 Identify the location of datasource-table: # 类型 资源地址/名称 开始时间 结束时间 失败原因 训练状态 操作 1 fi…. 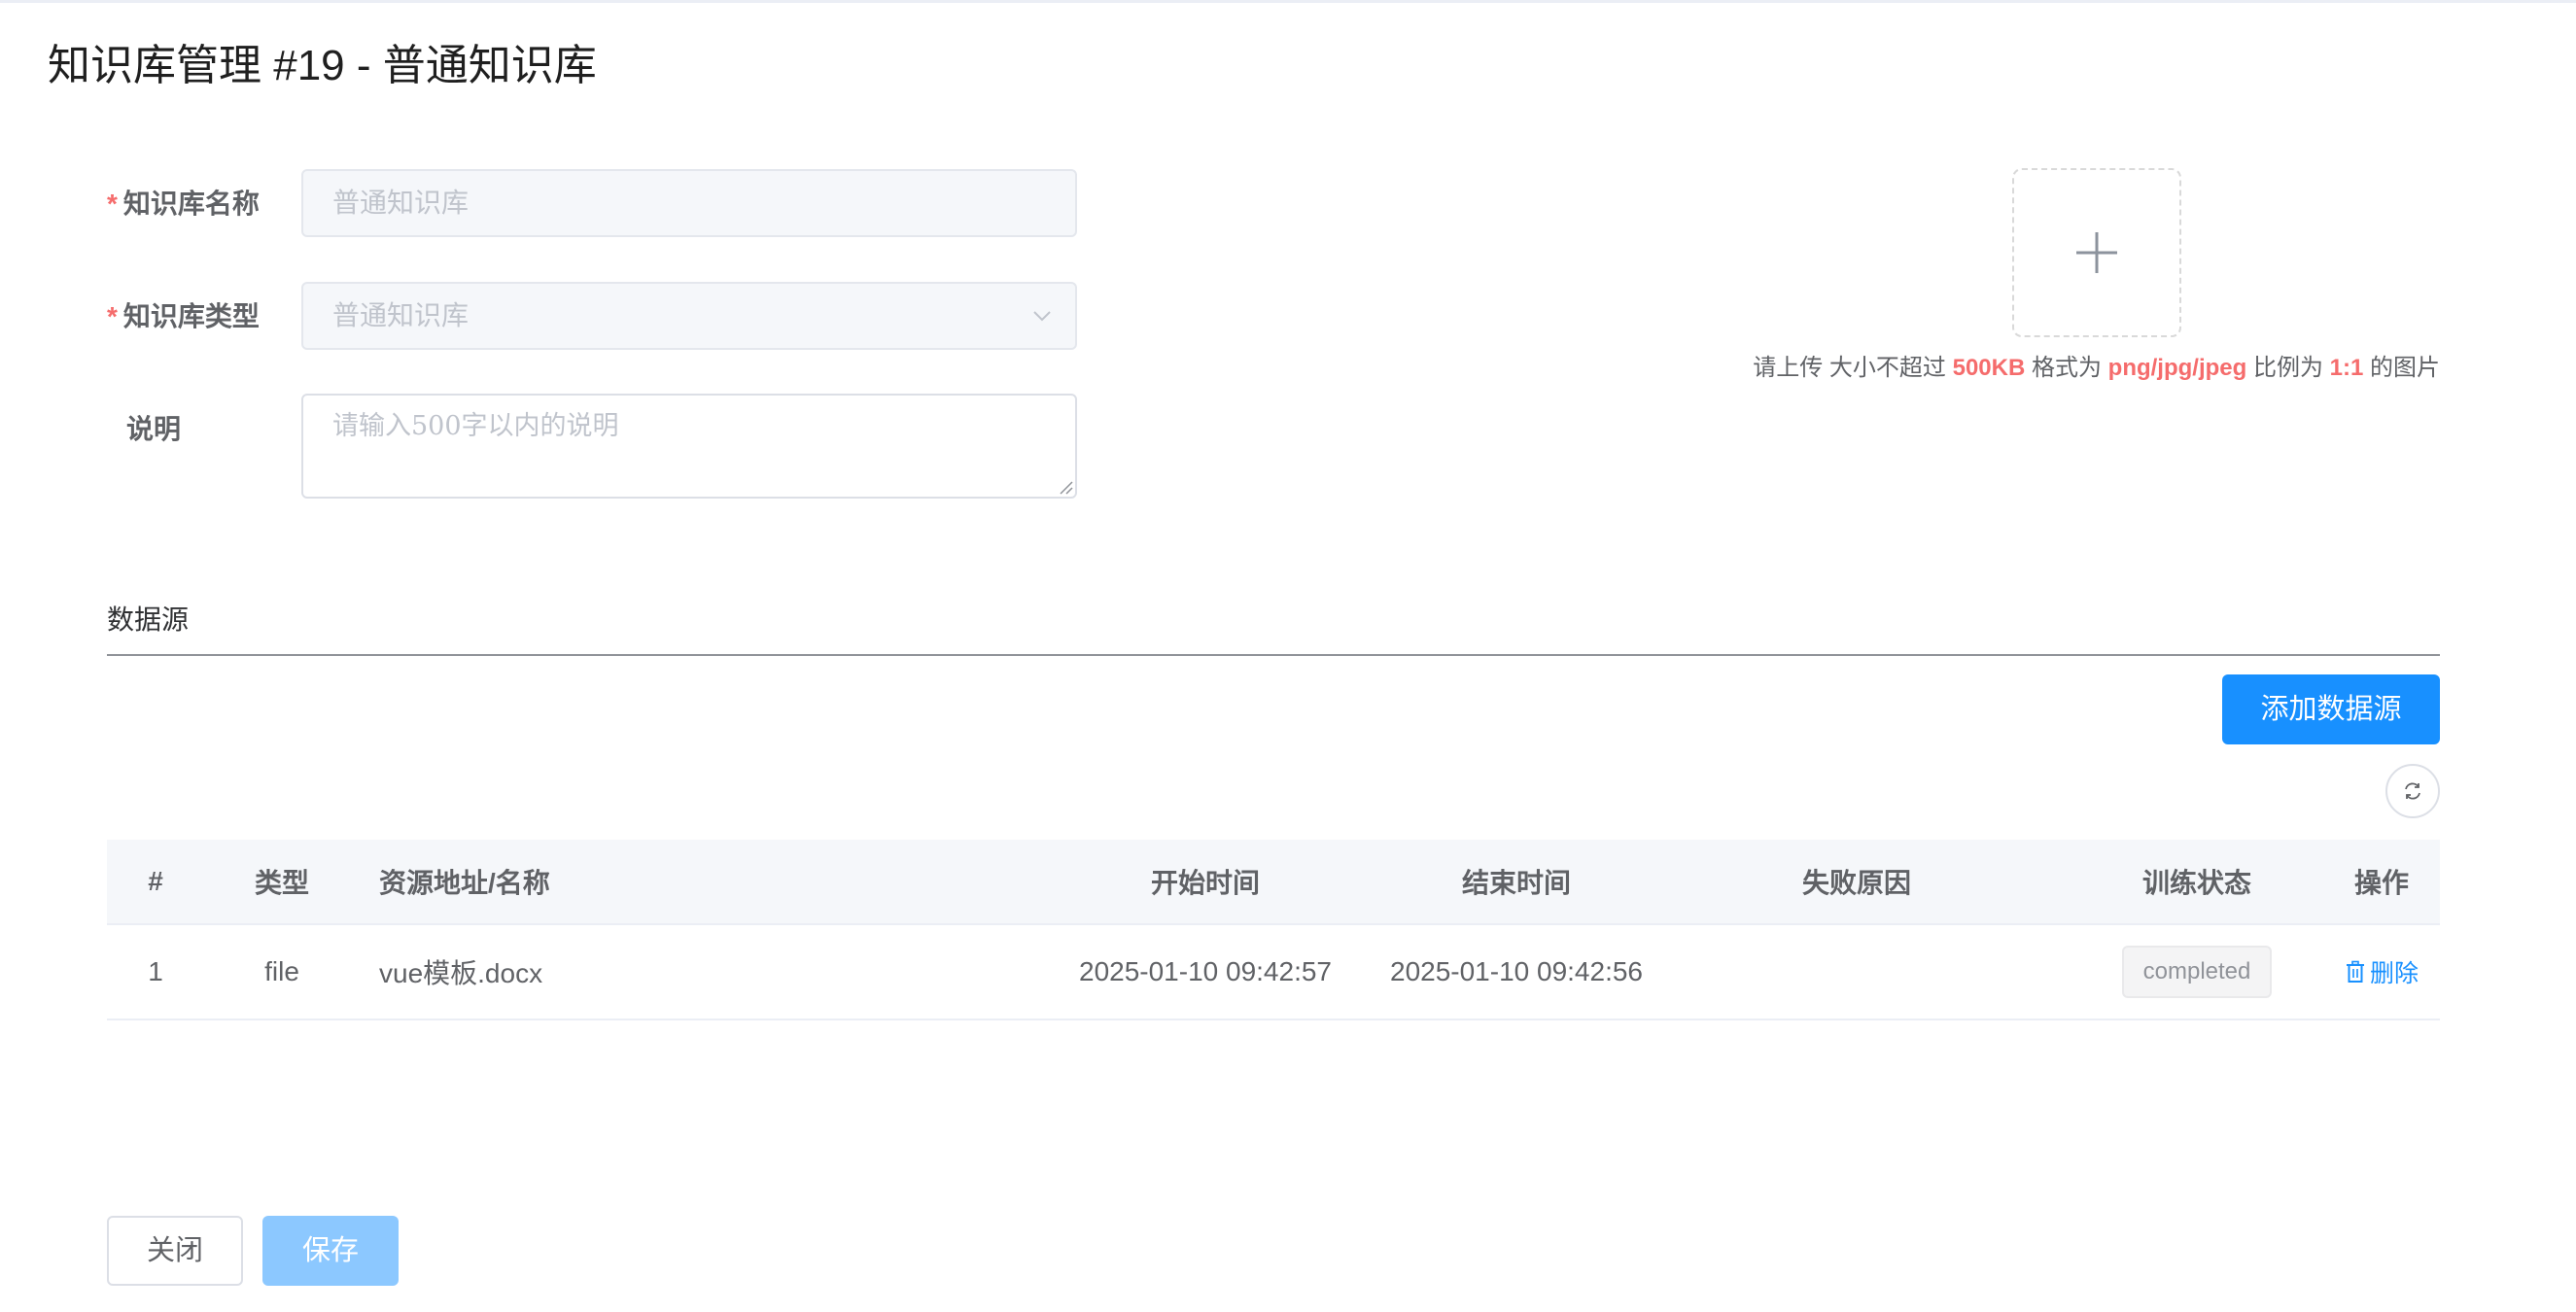
(1274, 930).